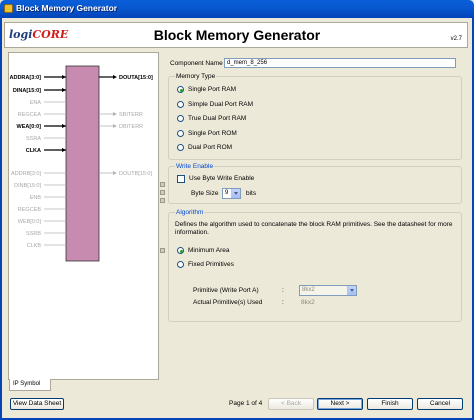 This screenshot has width=474, height=420. I want to click on primitive-value: 8kx2, so click(308, 290).